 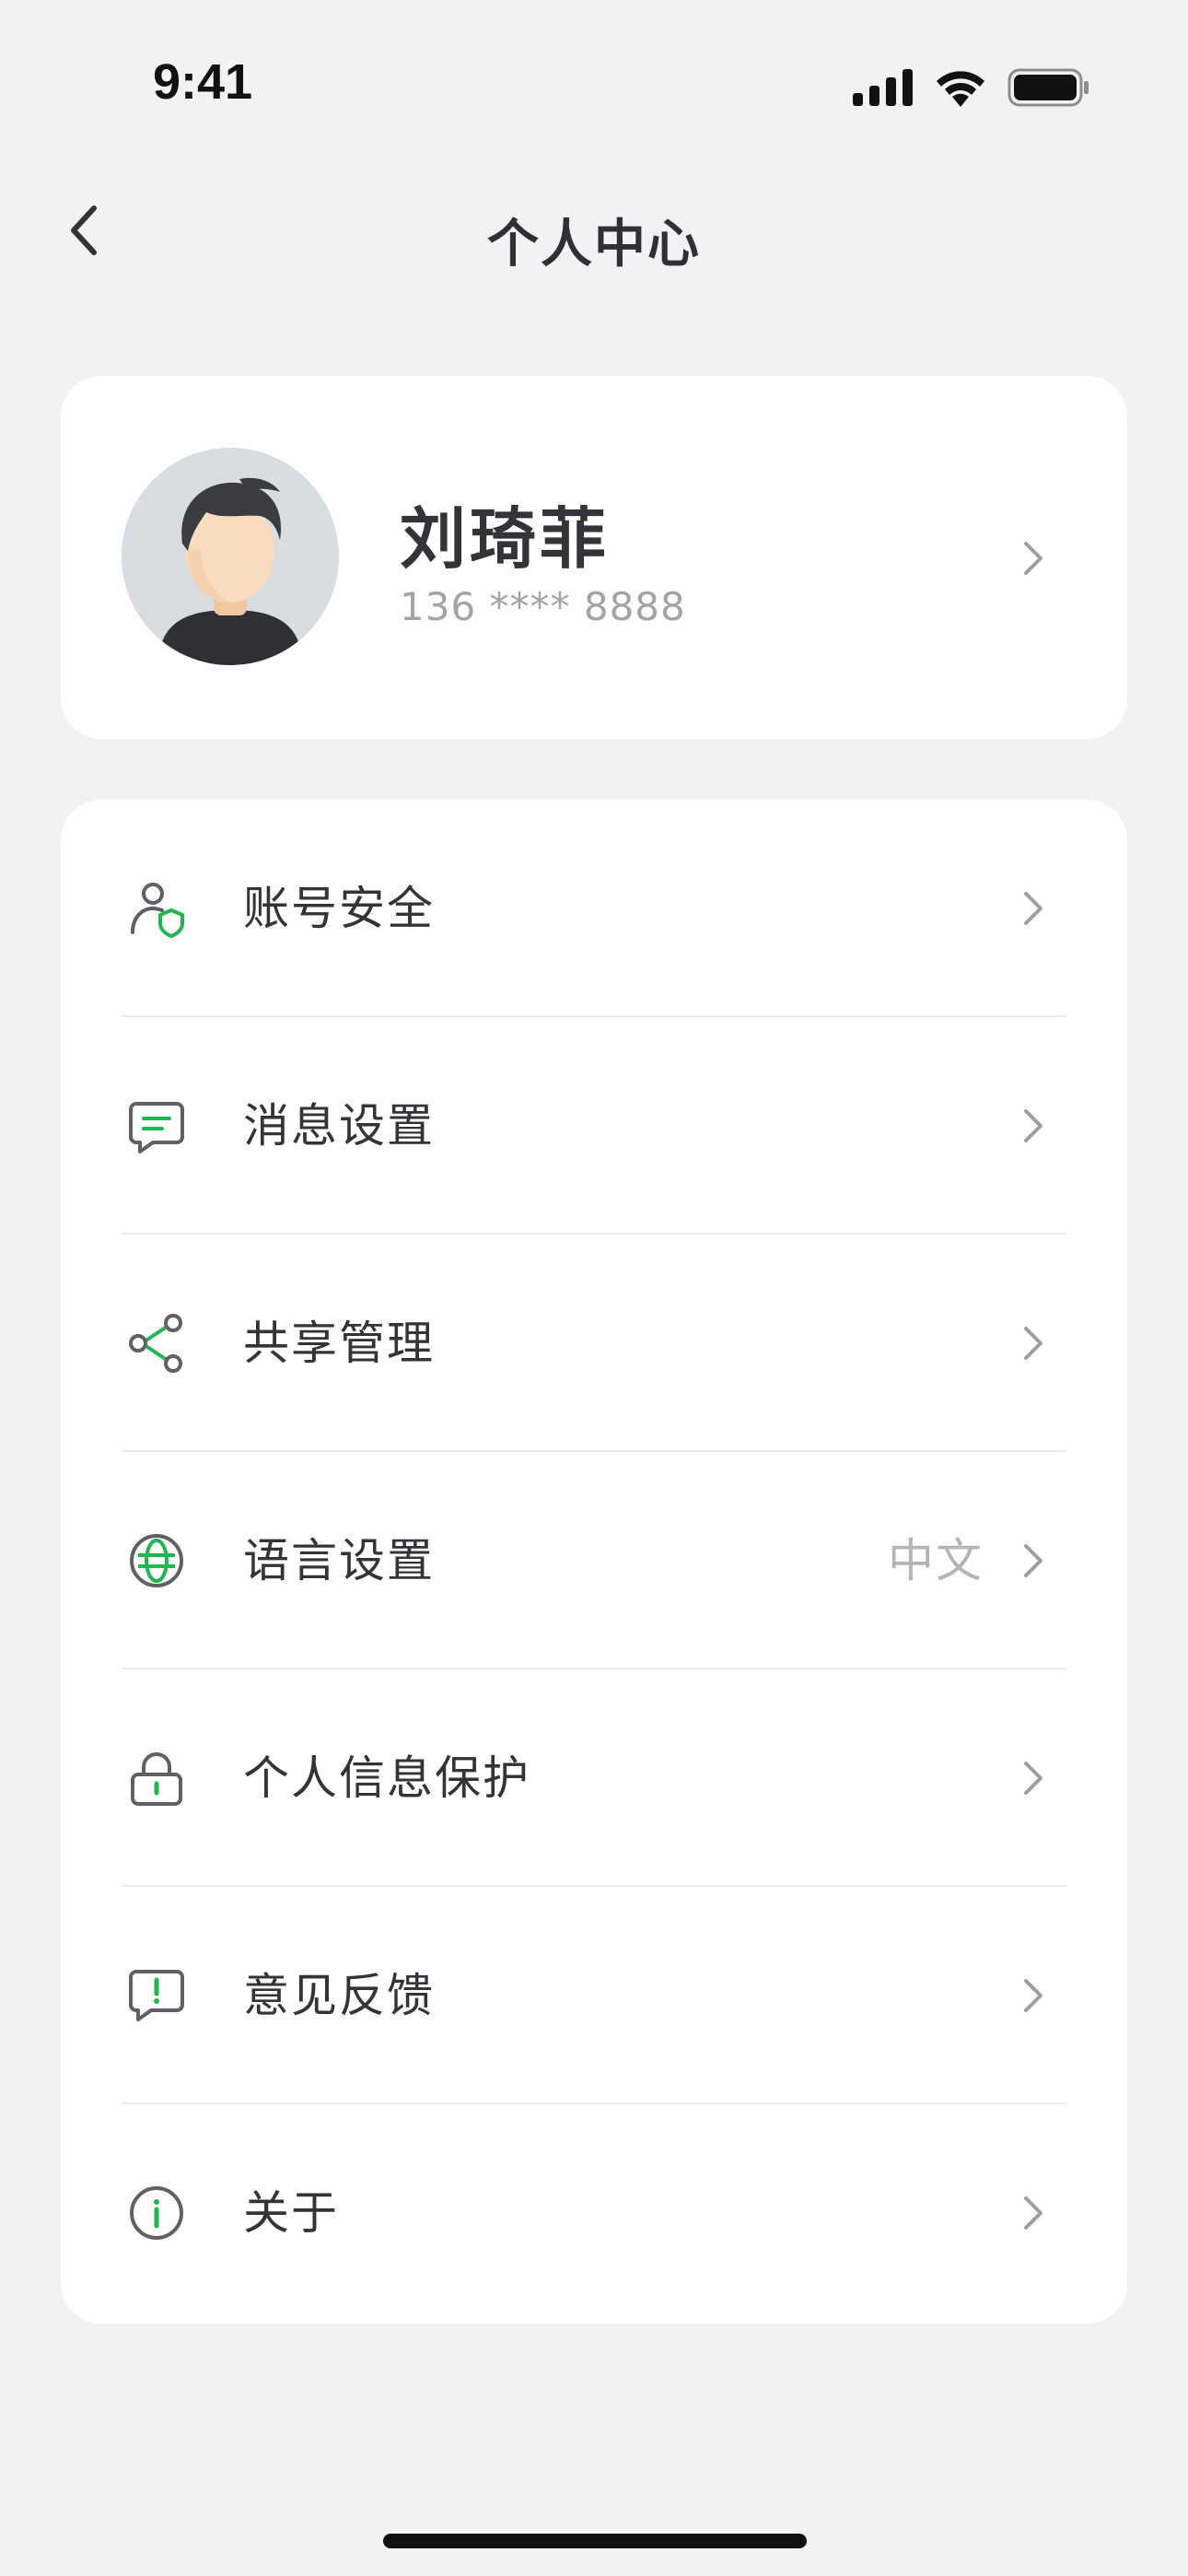 I want to click on status-bar: 9:41, so click(x=594, y=87).